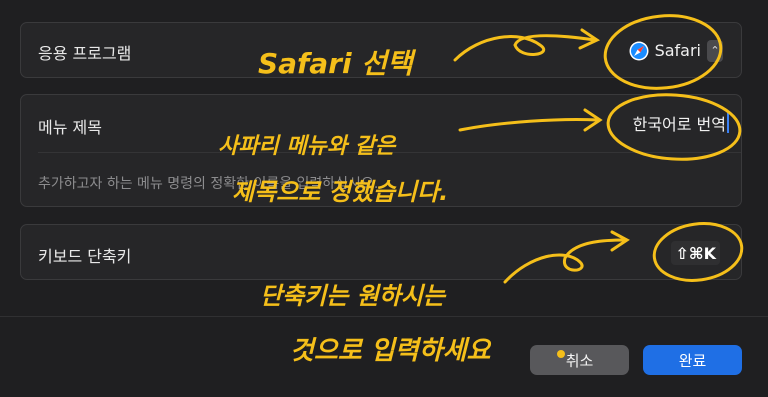  Describe the element at coordinates (85, 256) in the screenshot. I see `shortcut-label: 키보드 단축키` at that location.